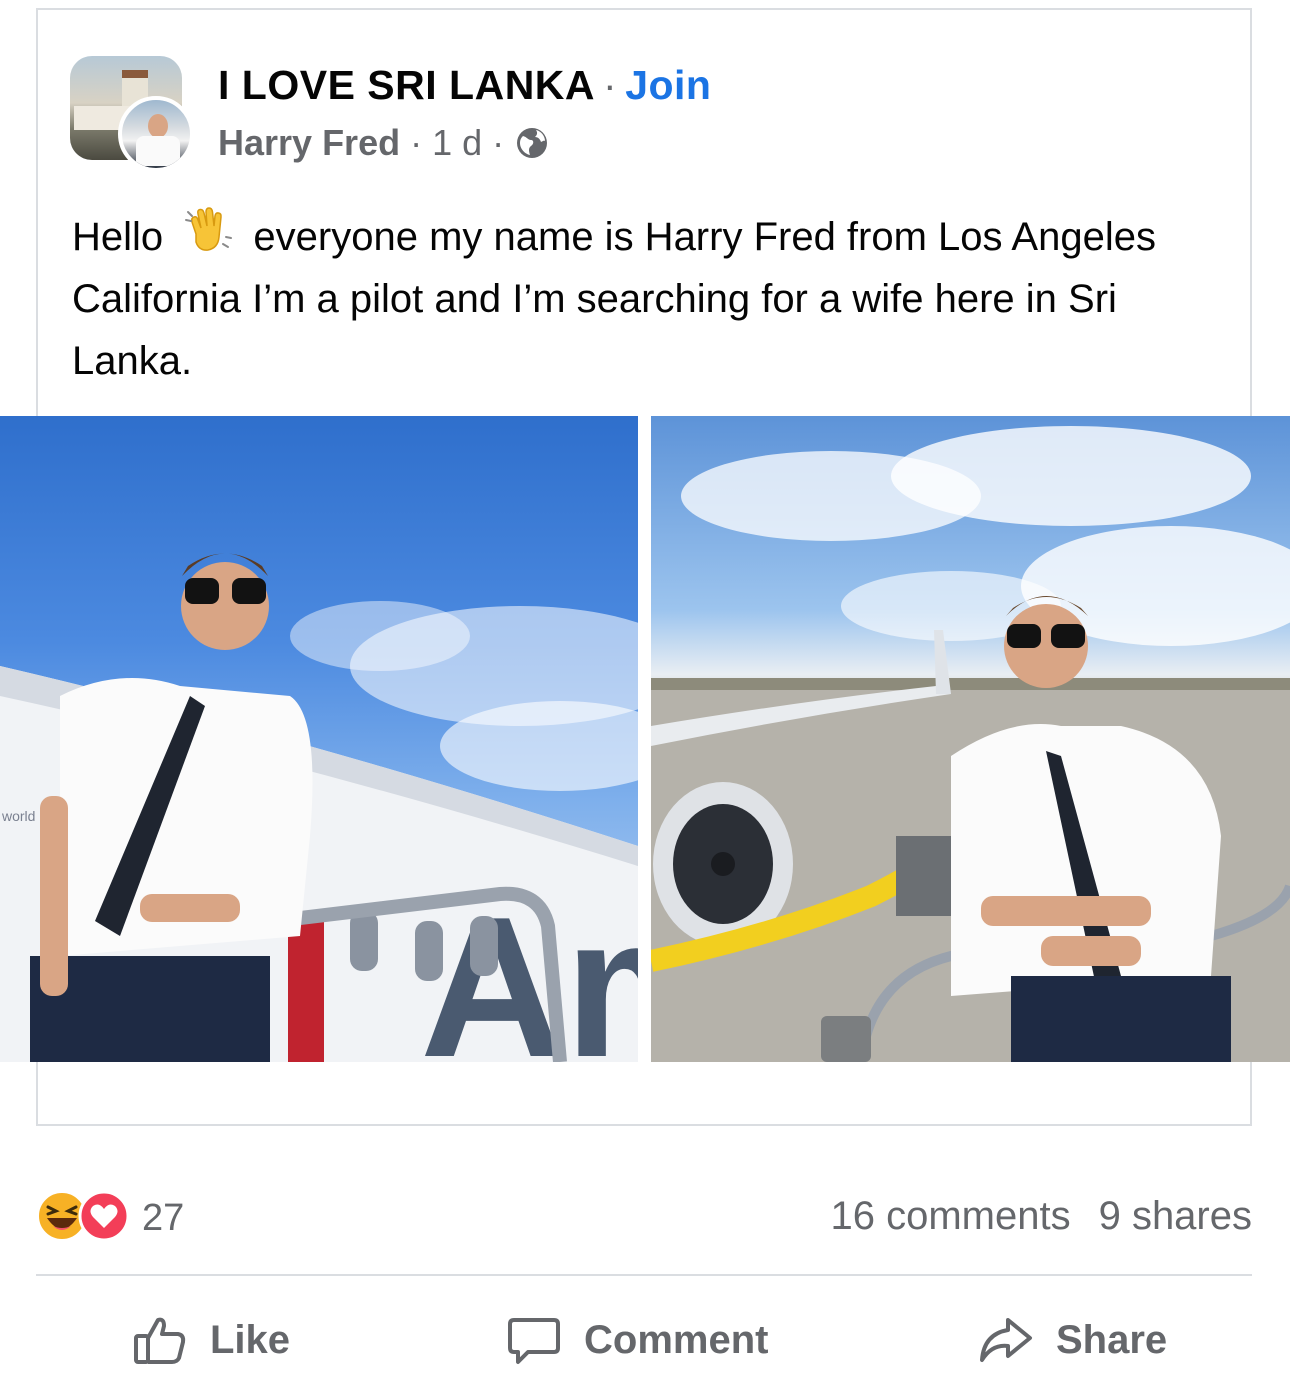 This screenshot has width=1290, height=1389. Describe the element at coordinates (18, 816) in the screenshot. I see `plane-text: world` at that location.